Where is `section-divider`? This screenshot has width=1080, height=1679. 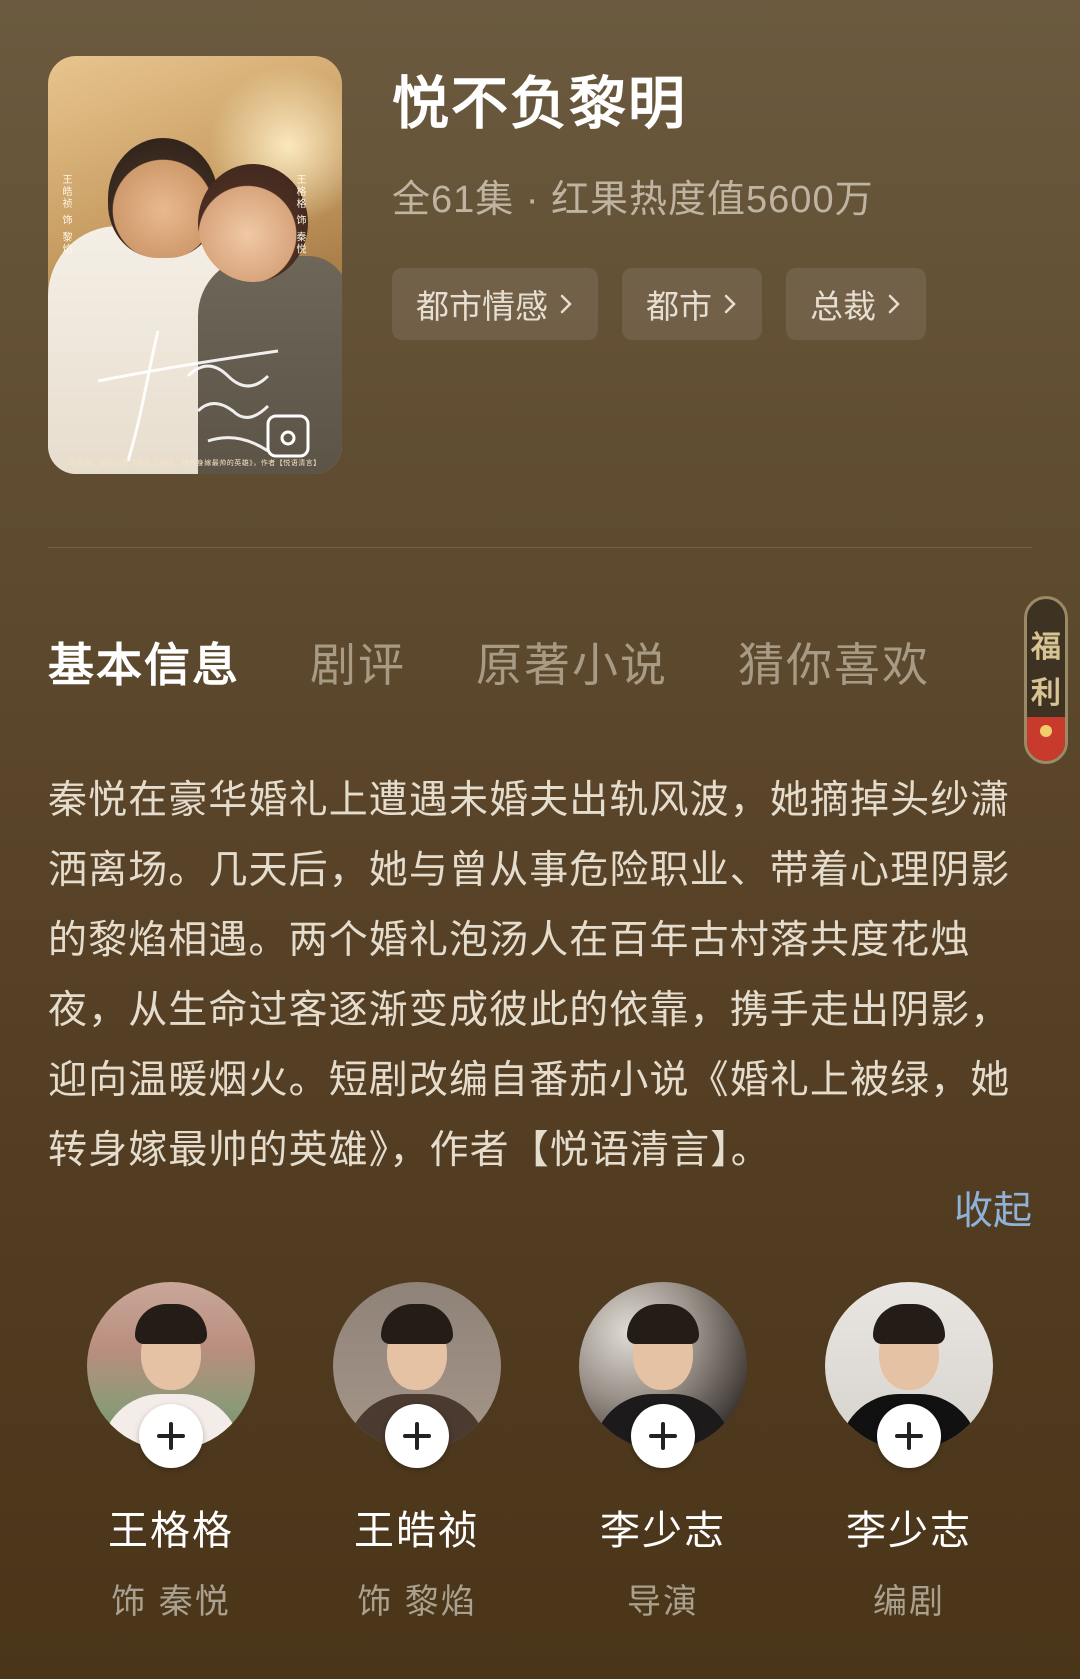 section-divider is located at coordinates (540, 547).